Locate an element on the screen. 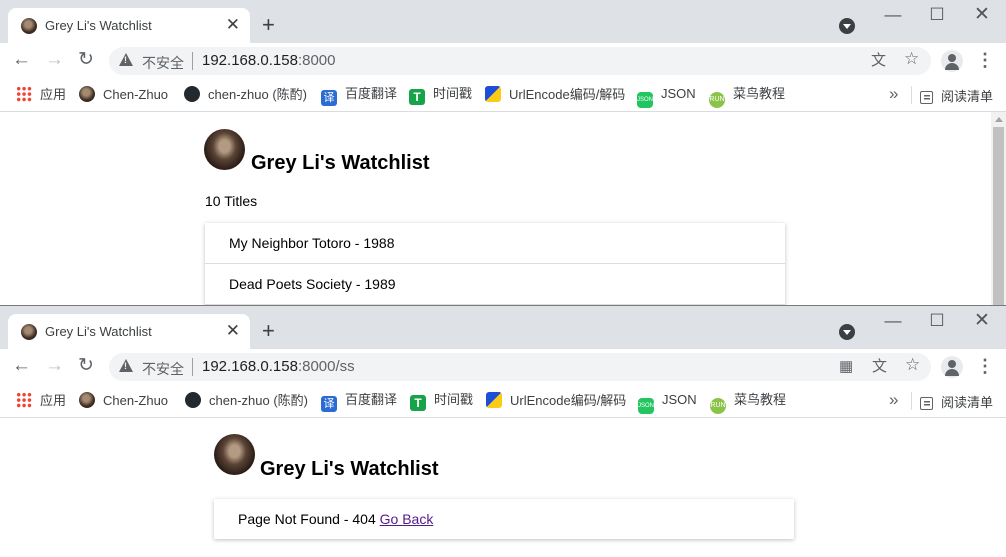 This screenshot has width=1006, height=557. qr-code-icon: ▦ is located at coordinates (846, 367).